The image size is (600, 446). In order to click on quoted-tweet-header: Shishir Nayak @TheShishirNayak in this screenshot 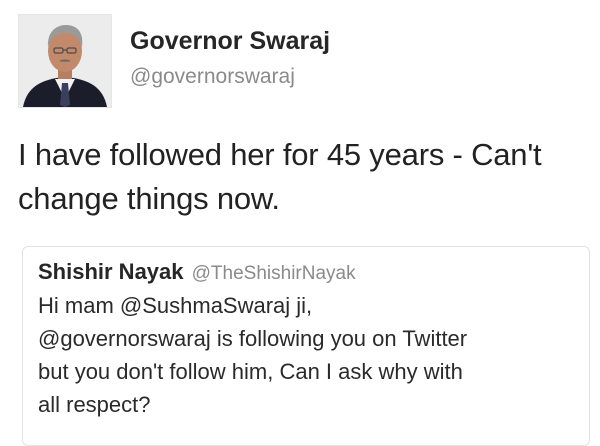, I will do `click(306, 273)`.